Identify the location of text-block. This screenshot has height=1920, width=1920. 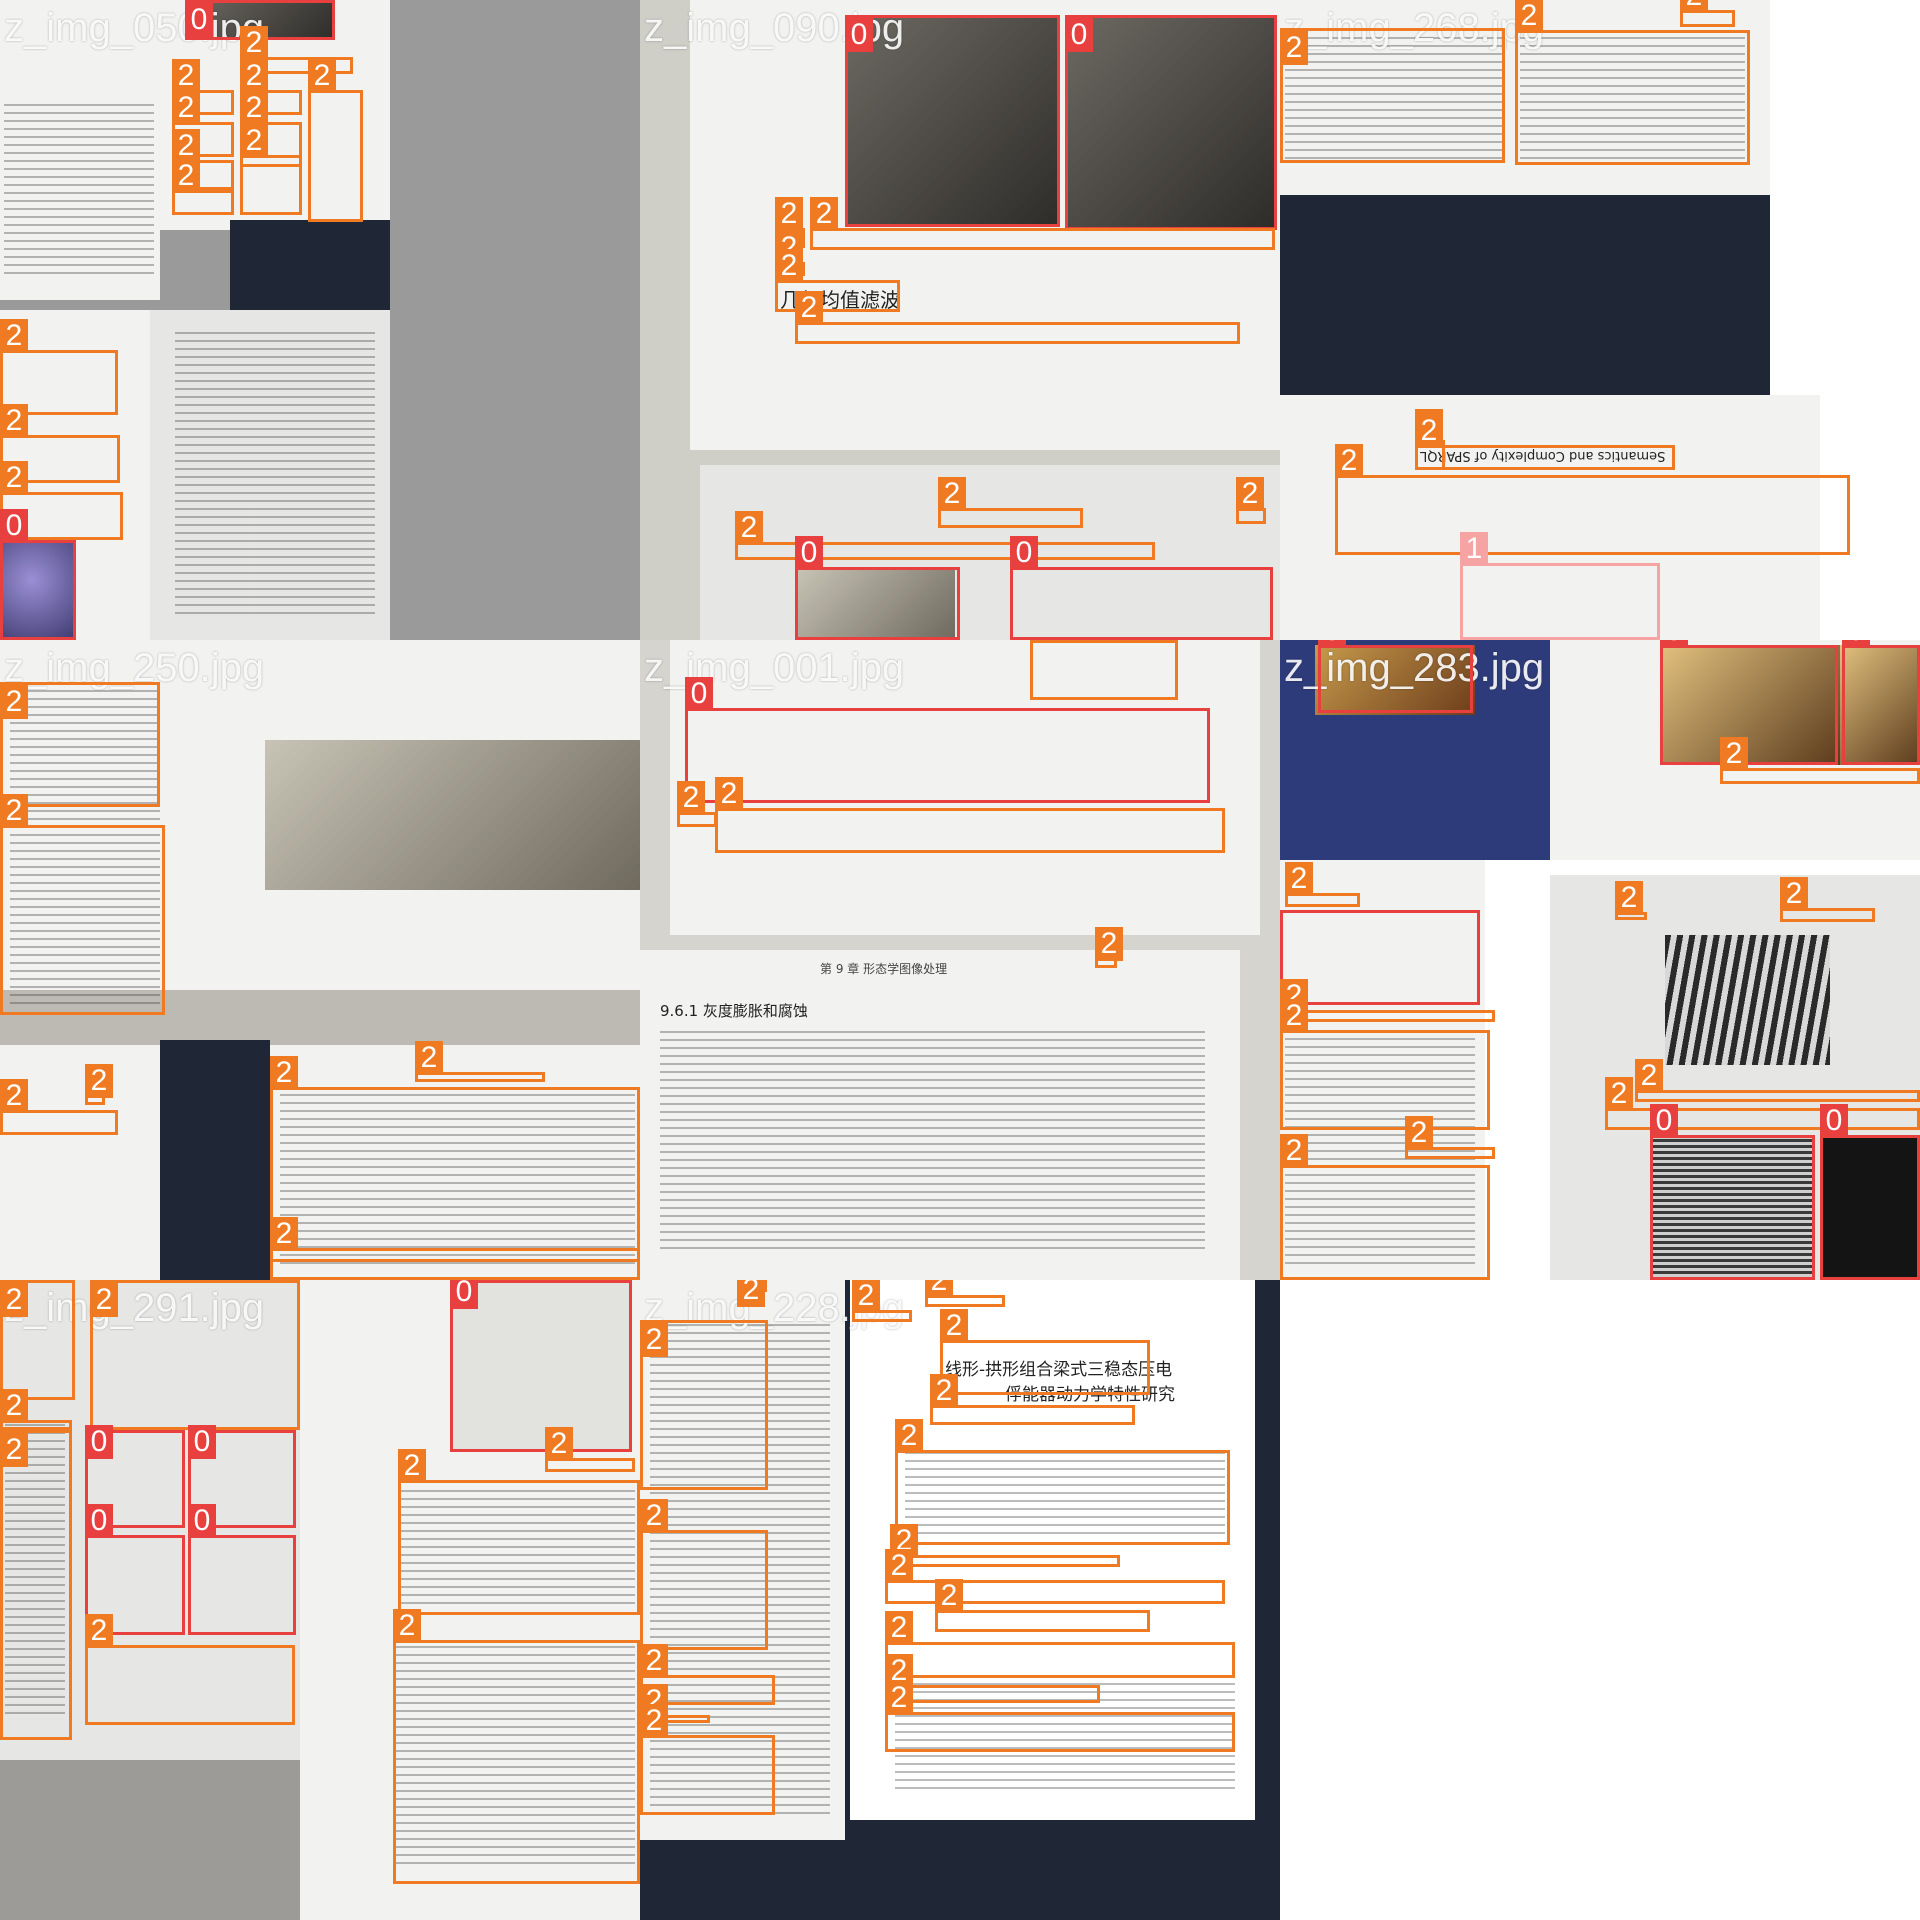
(79, 190).